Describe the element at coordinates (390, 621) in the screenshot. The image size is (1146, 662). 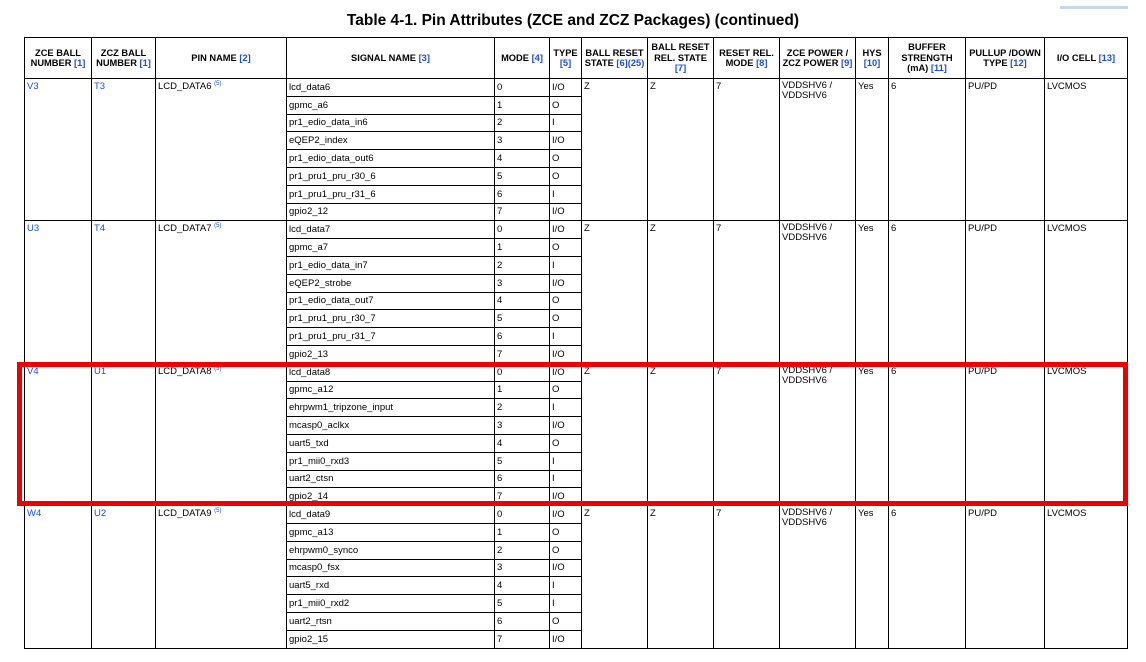
I see `signal-name: uart2_rtsn` at that location.